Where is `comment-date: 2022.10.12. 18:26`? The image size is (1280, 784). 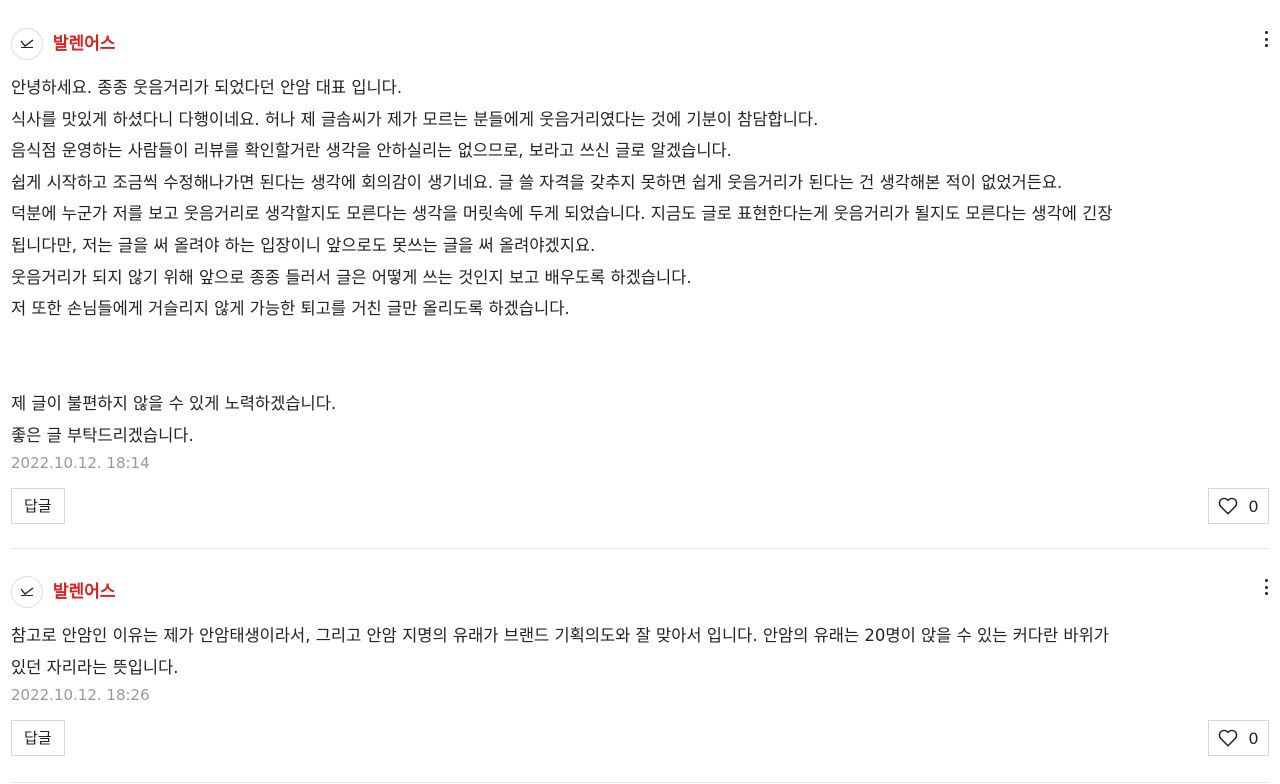
comment-date: 2022.10.12. 18:26 is located at coordinates (80, 695).